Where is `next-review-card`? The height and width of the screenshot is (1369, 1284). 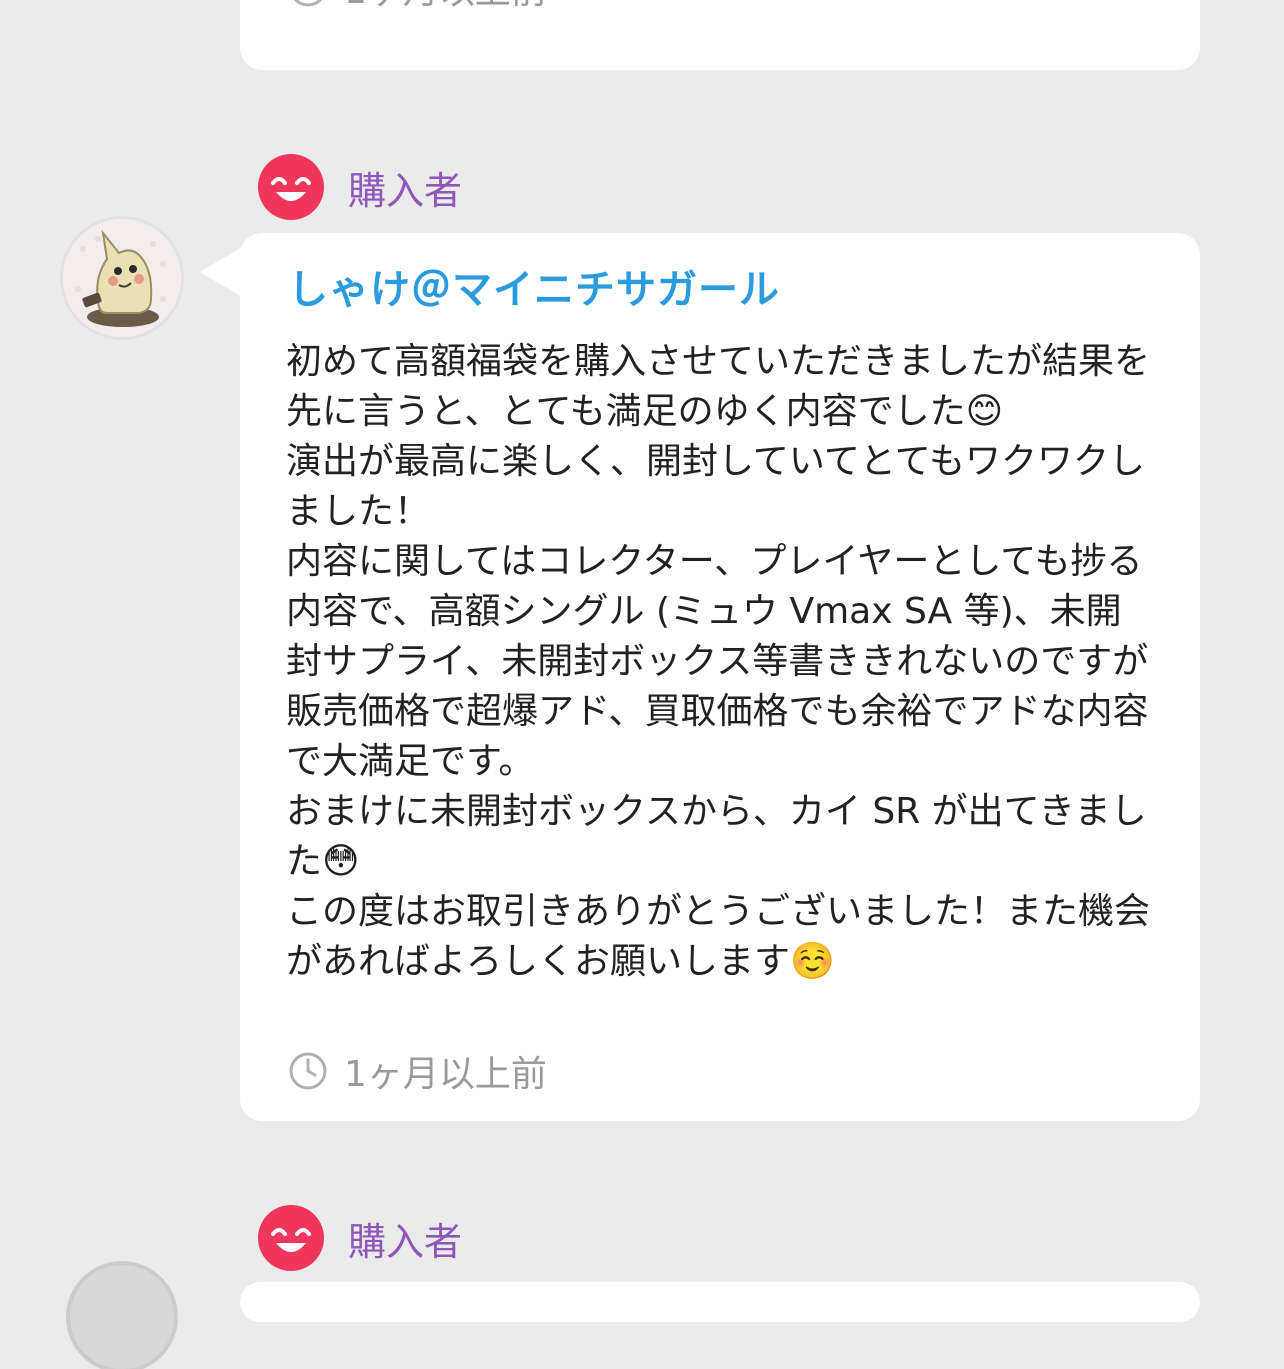
next-review-card is located at coordinates (720, 1302).